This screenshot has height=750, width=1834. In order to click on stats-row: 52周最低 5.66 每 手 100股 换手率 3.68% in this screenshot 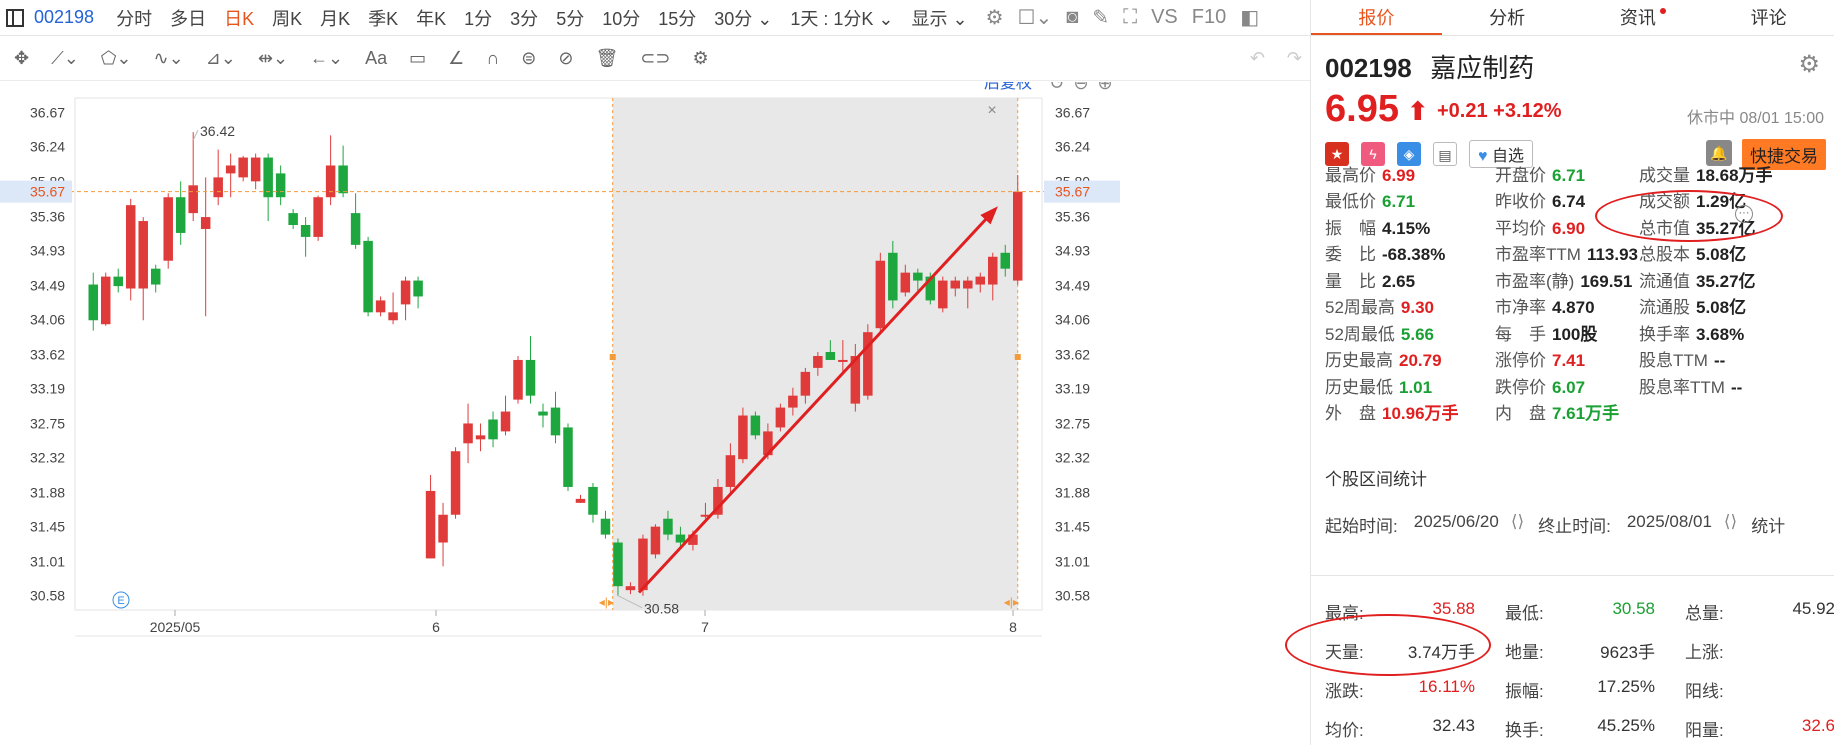, I will do `click(1579, 332)`.